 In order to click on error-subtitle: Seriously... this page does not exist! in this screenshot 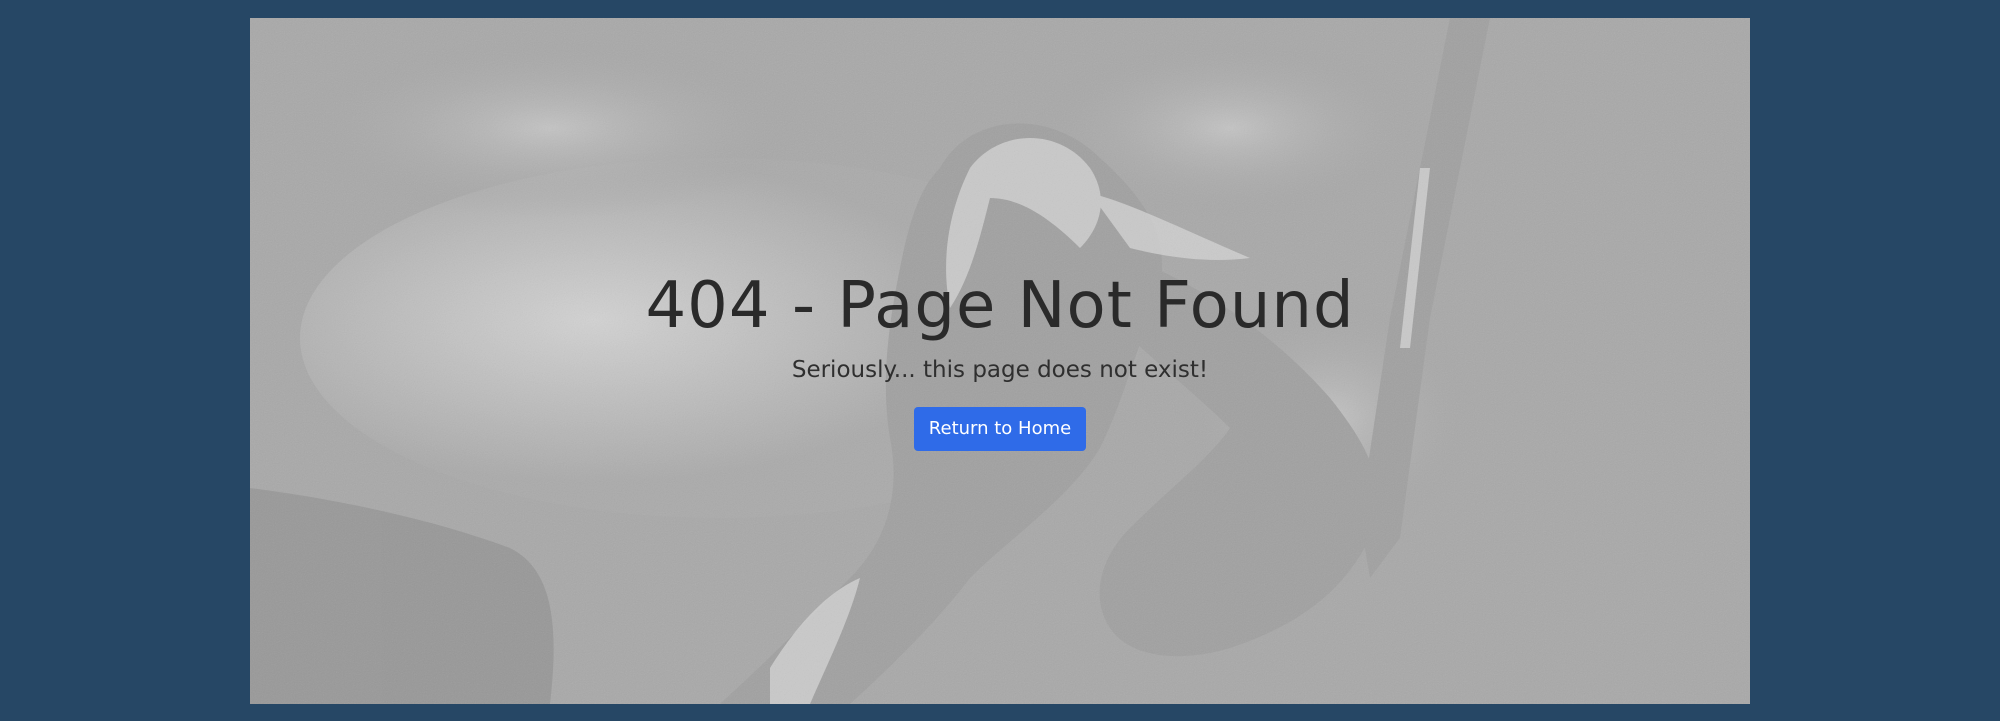, I will do `click(1000, 370)`.